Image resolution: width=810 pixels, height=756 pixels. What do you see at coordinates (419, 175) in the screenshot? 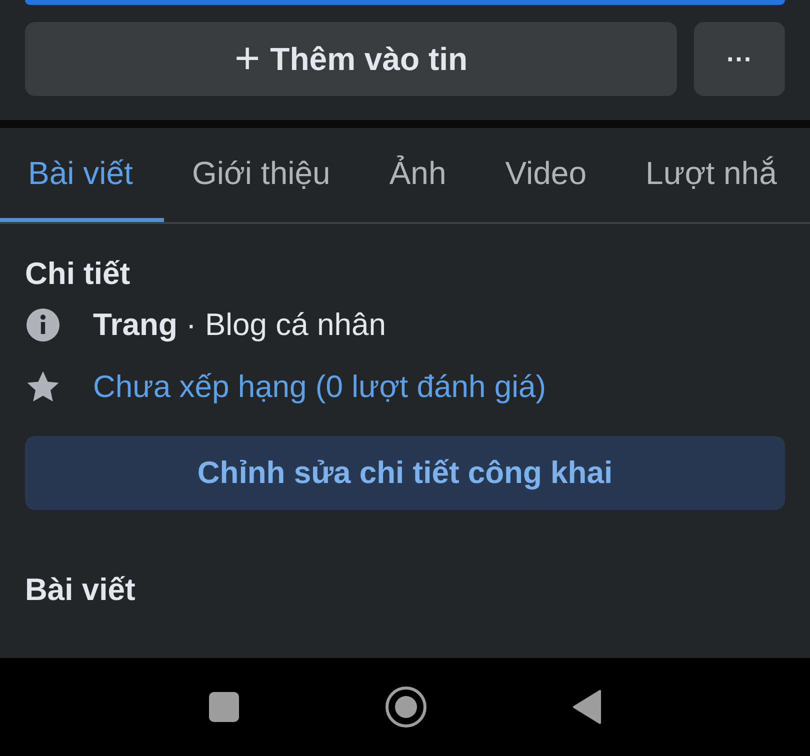
I see `tab: Ảnh` at bounding box center [419, 175].